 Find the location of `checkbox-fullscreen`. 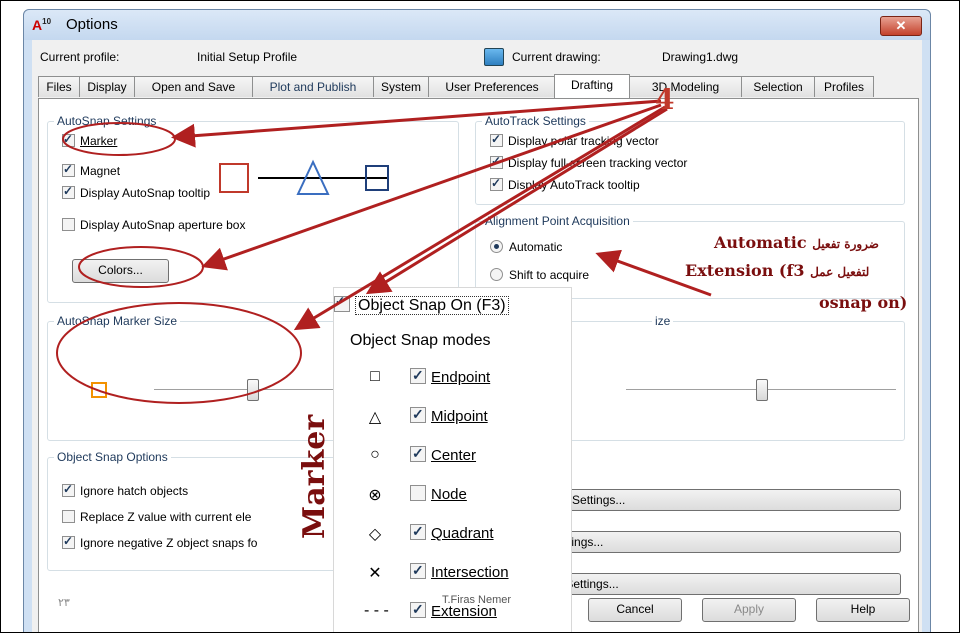

checkbox-fullscreen is located at coordinates (496, 161).